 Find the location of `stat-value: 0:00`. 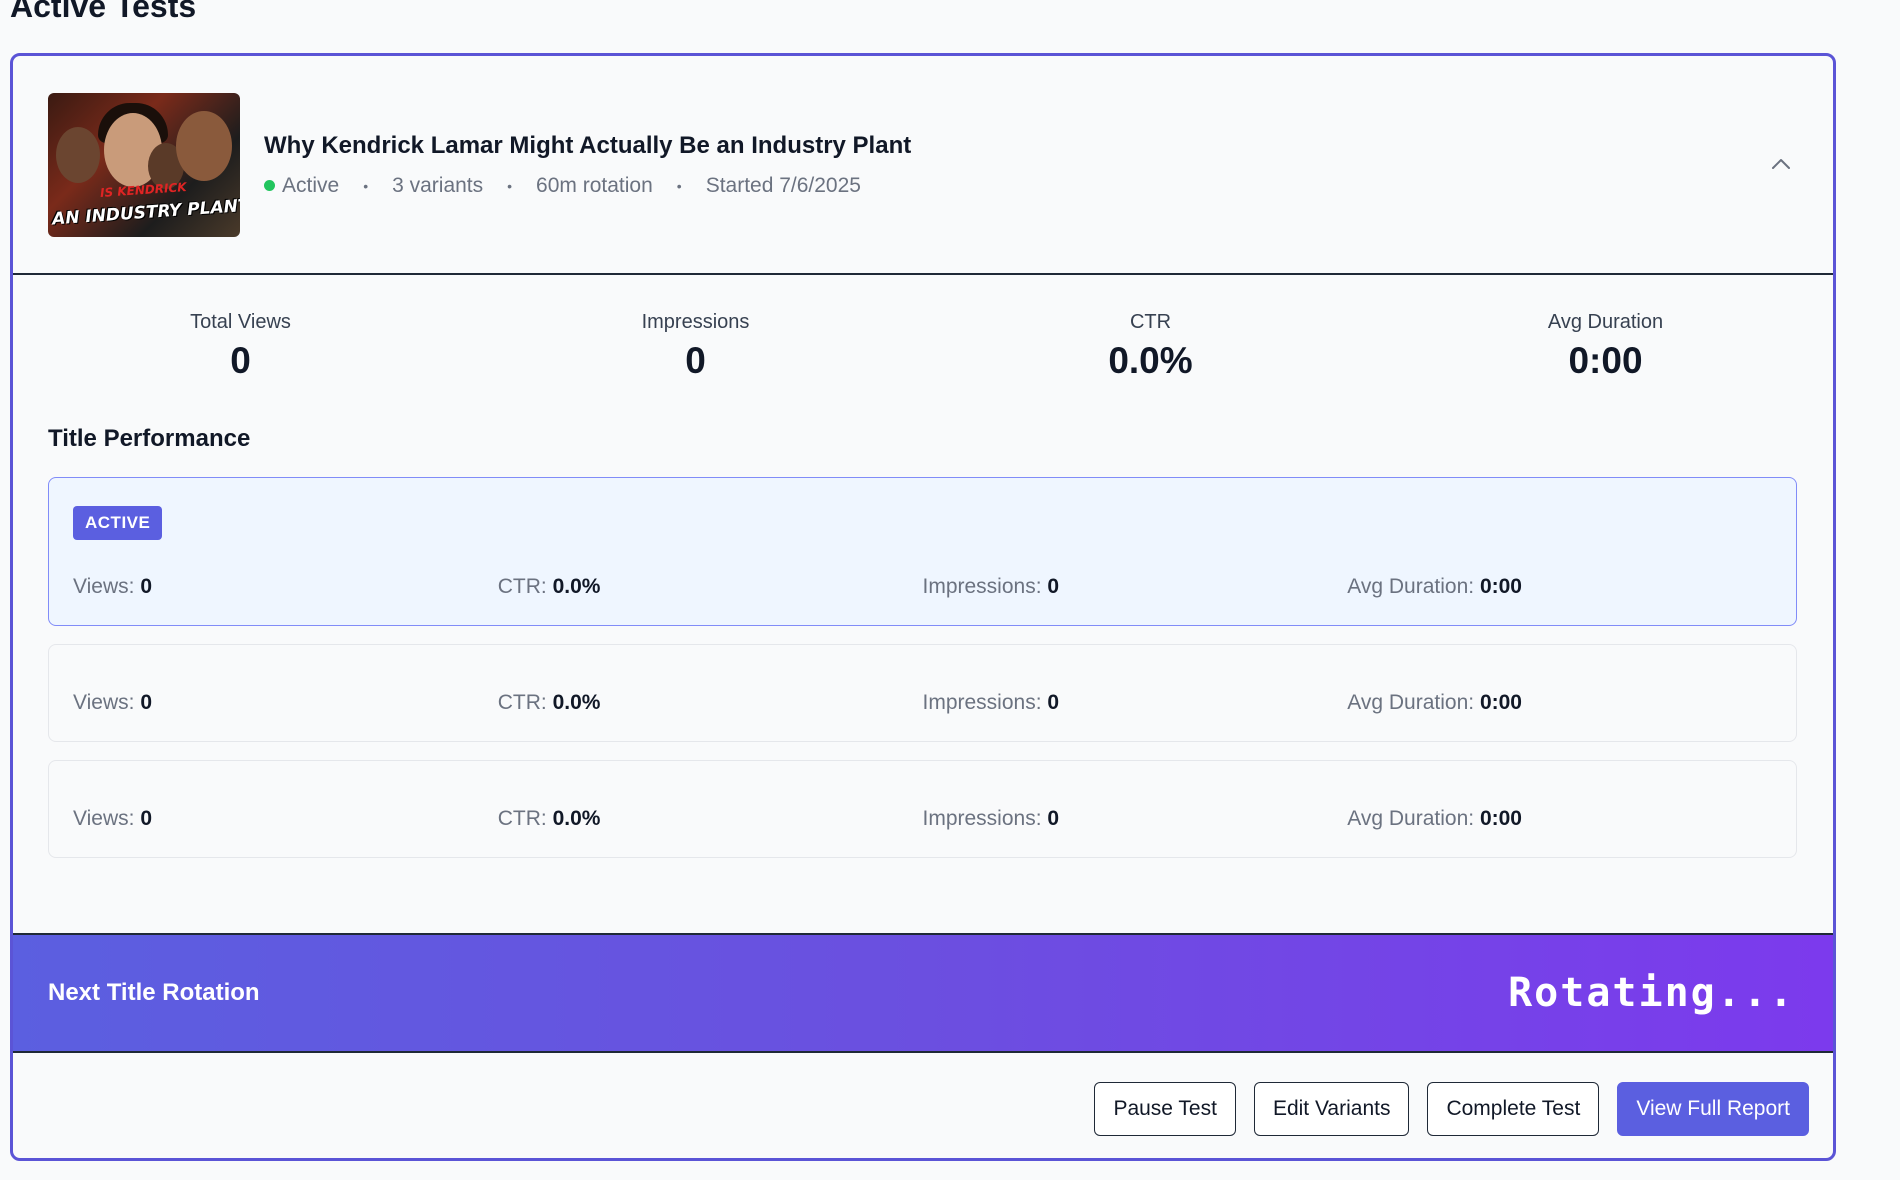

stat-value: 0:00 is located at coordinates (1605, 360).